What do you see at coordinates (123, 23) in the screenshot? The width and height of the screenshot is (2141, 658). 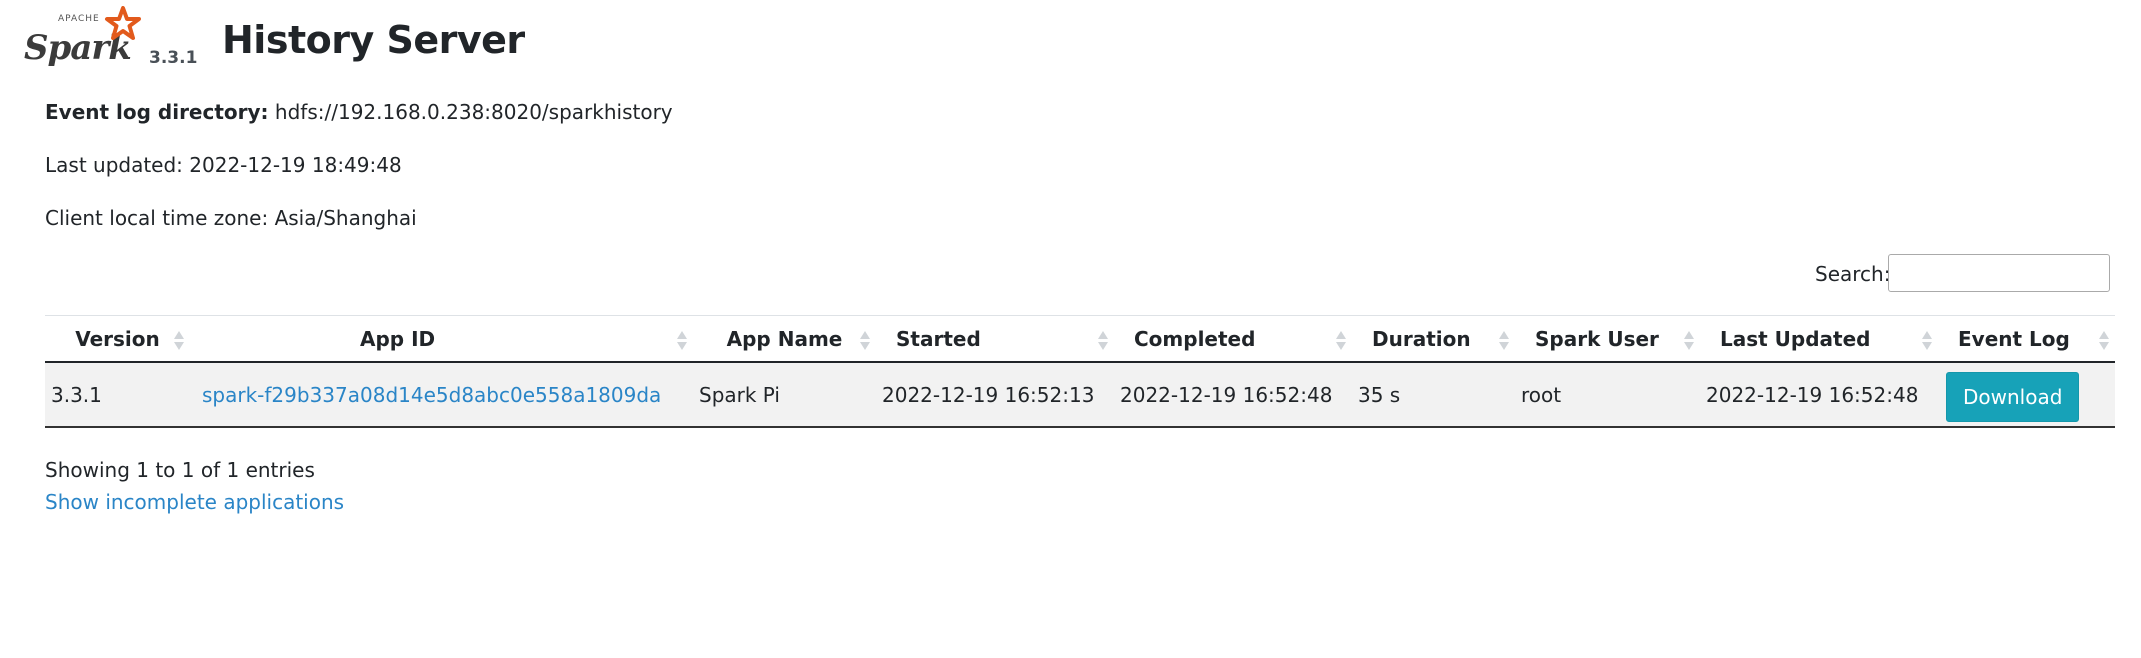 I see `spark-star-icon` at bounding box center [123, 23].